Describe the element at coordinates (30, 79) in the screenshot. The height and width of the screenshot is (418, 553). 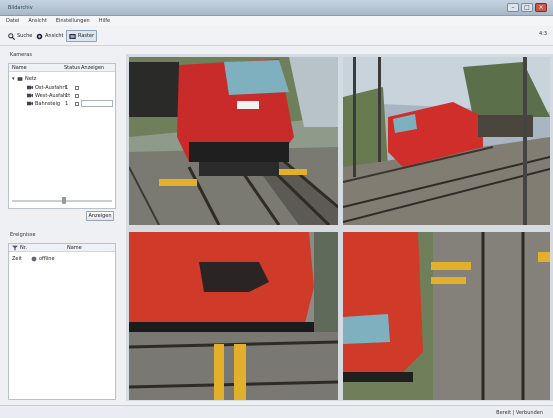
I see `tree-root-label: Netz` at that location.